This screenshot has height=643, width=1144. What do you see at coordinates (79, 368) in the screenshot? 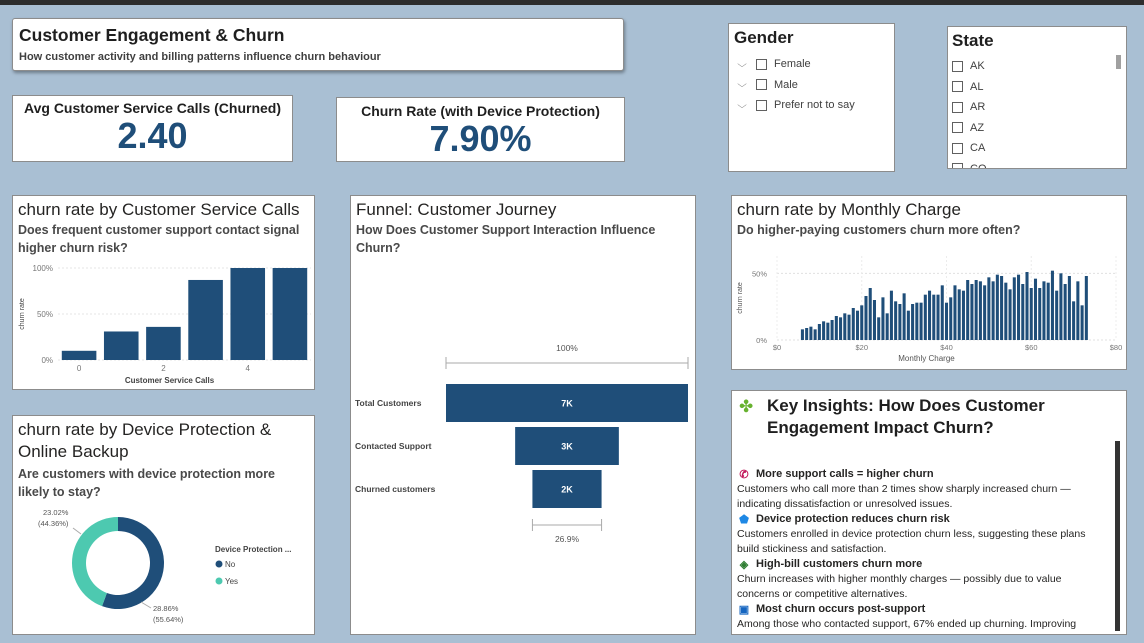
I see `x-tick-label: 0` at bounding box center [79, 368].